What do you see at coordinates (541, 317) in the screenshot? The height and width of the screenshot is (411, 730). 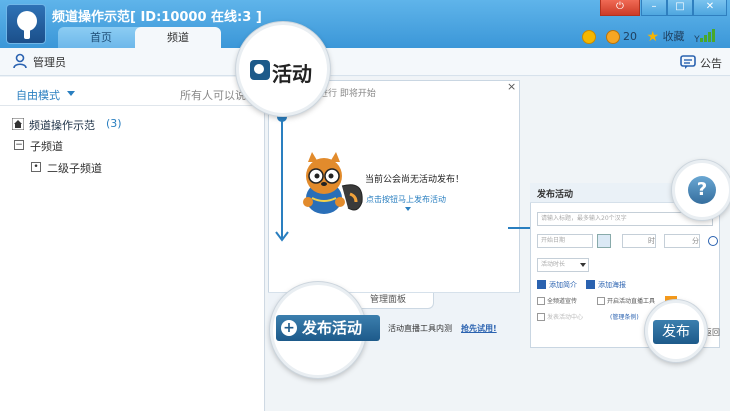 I see `activity-center-checkbox` at bounding box center [541, 317].